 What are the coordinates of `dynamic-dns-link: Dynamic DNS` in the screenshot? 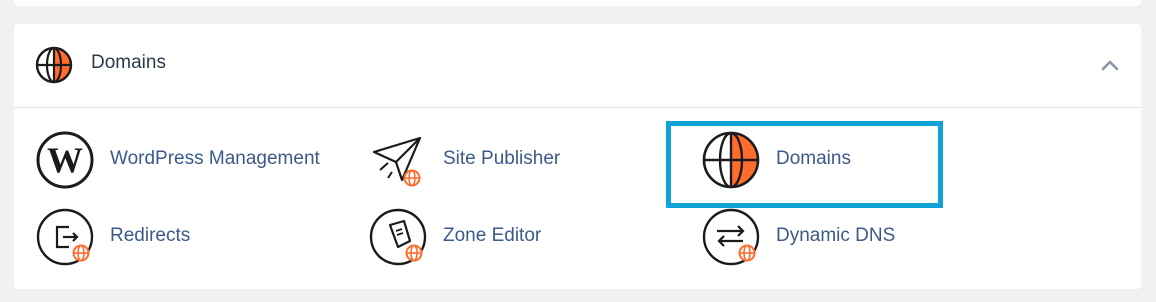 It's located at (816, 237).